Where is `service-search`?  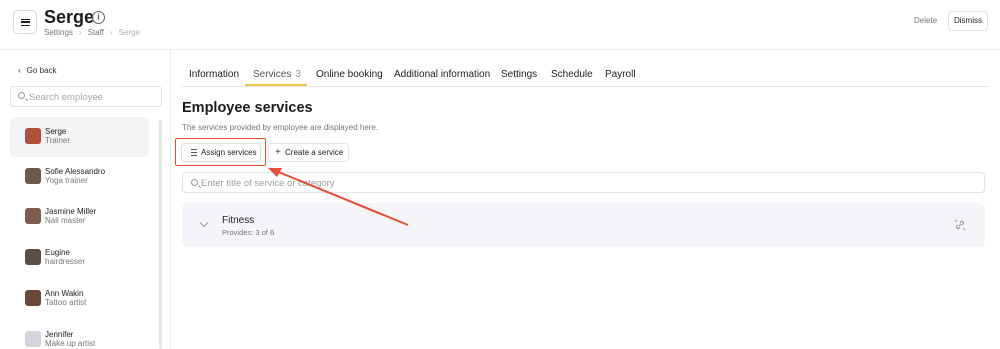 service-search is located at coordinates (583, 182).